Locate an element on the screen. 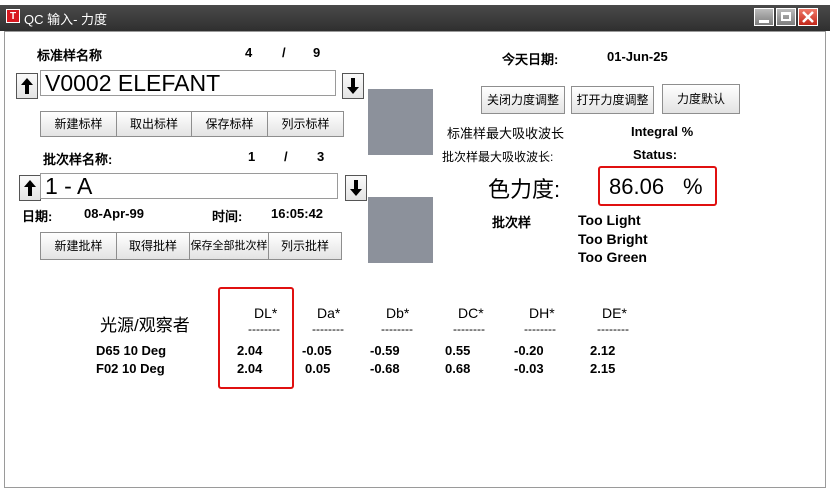 Image resolution: width=830 pixels, height=492 pixels. column-header-dc: DC* is located at coordinates (471, 313).